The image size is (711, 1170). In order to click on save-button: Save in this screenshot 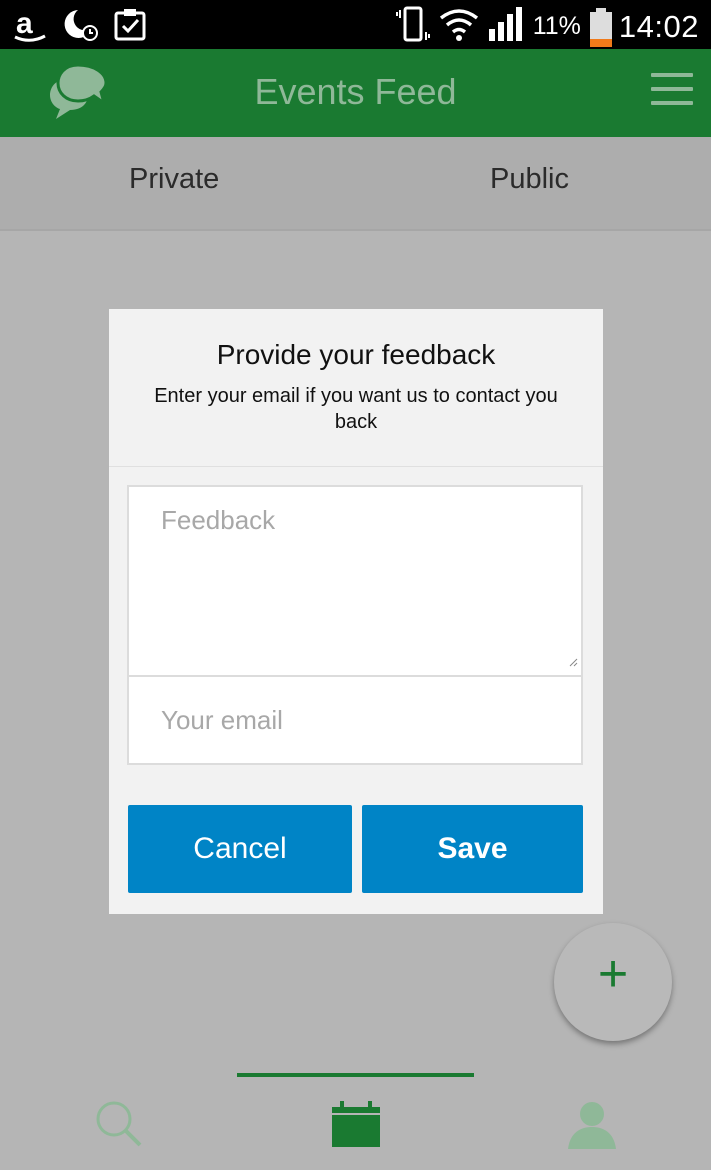, I will do `click(472, 849)`.